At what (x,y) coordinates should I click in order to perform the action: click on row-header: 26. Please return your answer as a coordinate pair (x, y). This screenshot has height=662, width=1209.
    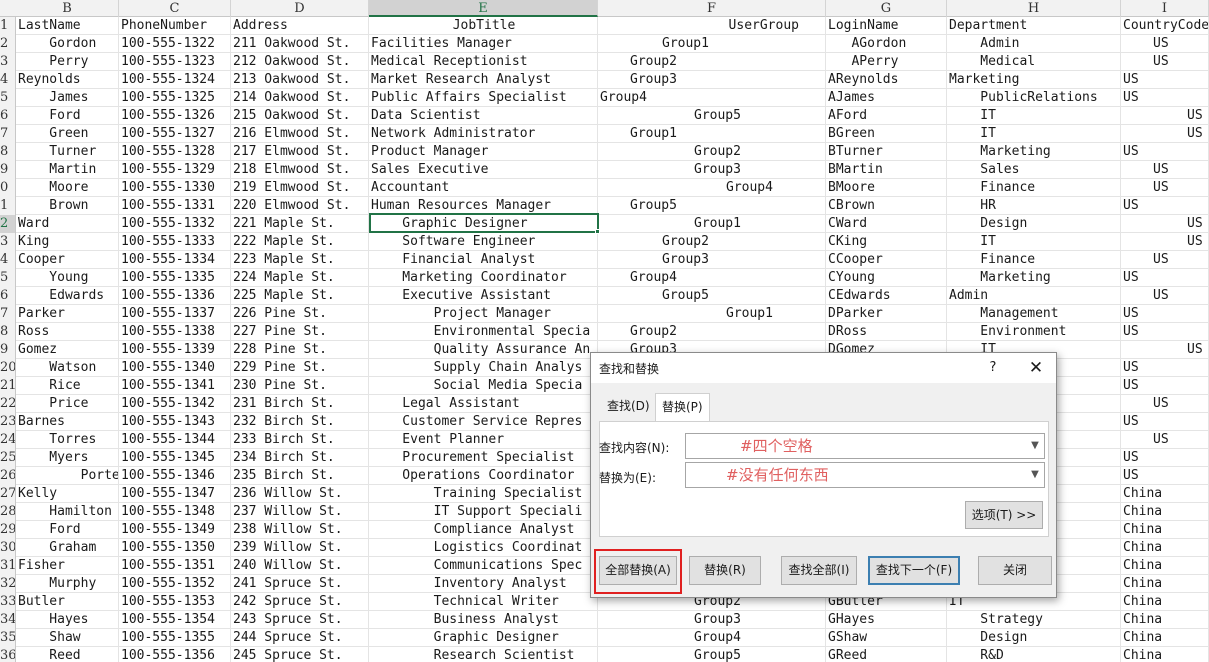
    Looking at the image, I should click on (8, 476).